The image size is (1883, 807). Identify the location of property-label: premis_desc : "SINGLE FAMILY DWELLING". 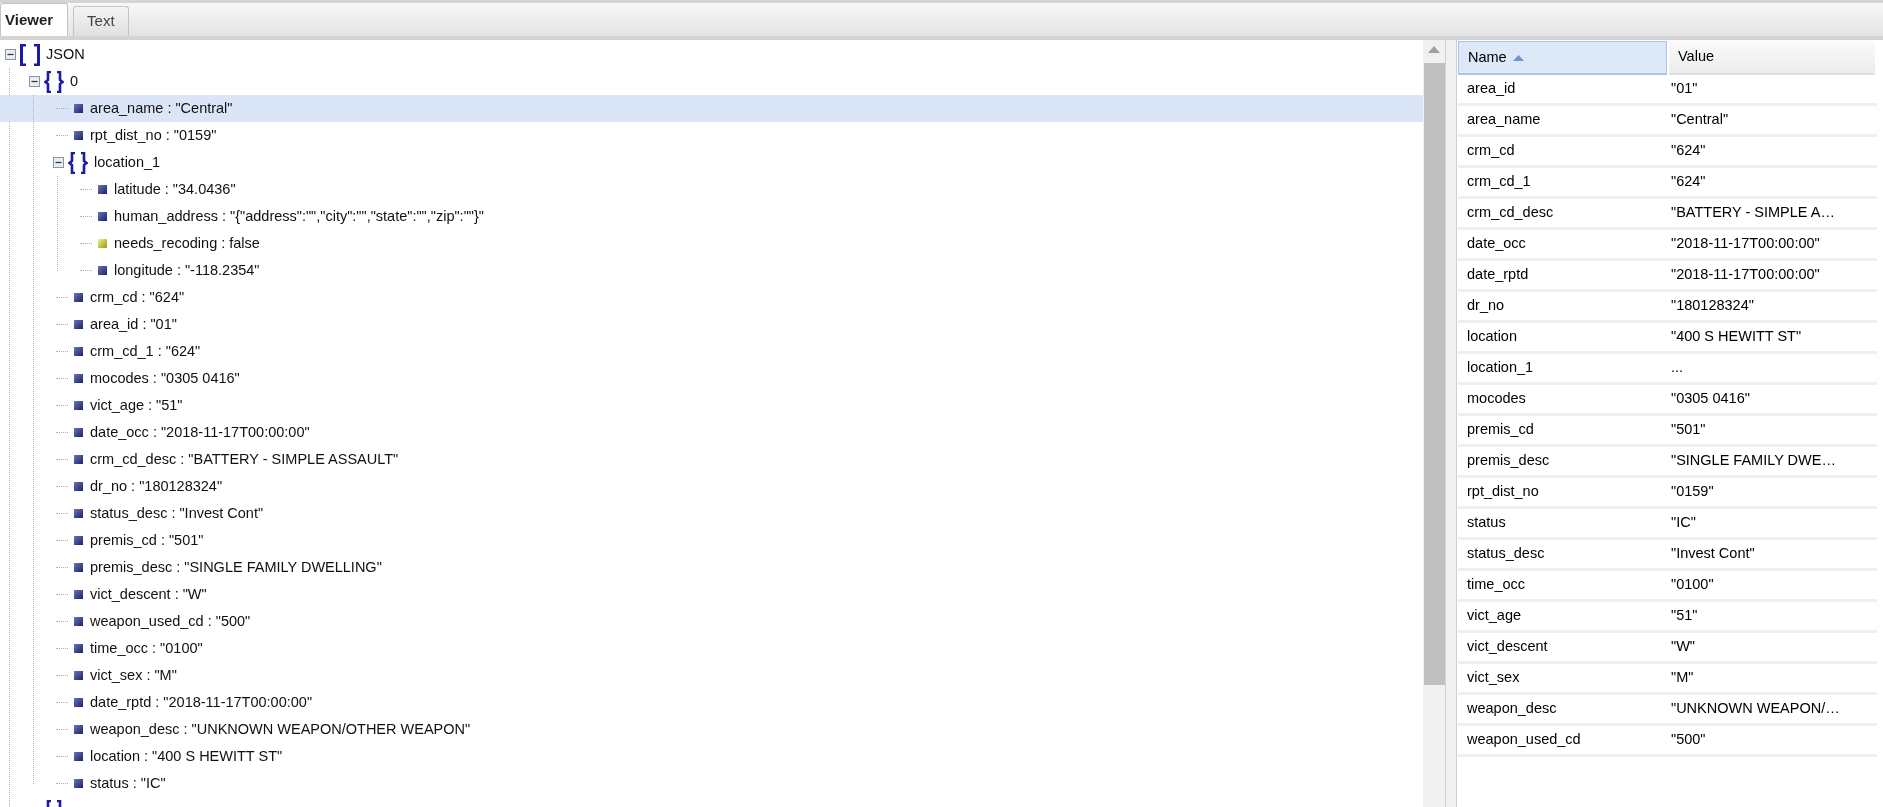
(235, 567).